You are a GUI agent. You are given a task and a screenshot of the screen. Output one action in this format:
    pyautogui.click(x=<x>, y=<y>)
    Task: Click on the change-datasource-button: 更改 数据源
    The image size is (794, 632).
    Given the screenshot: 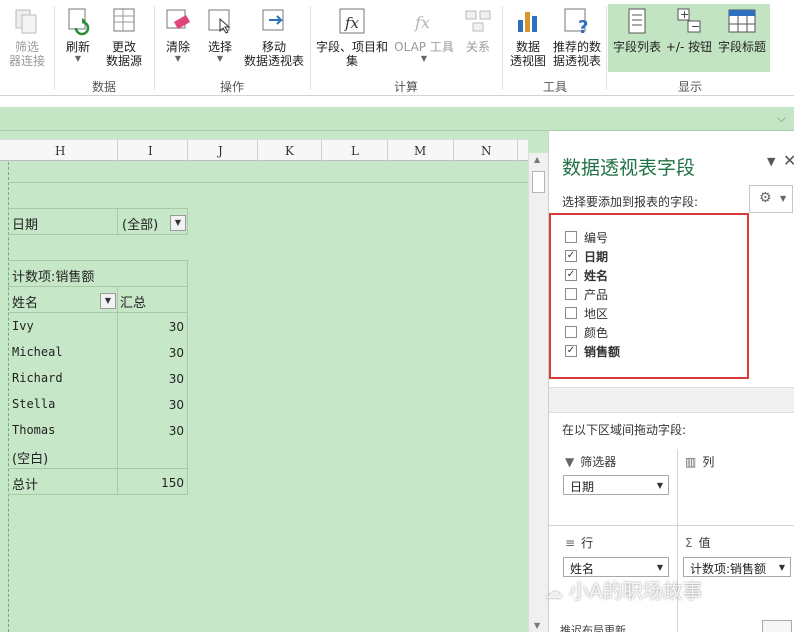 What is the action you would take?
    pyautogui.click(x=124, y=37)
    